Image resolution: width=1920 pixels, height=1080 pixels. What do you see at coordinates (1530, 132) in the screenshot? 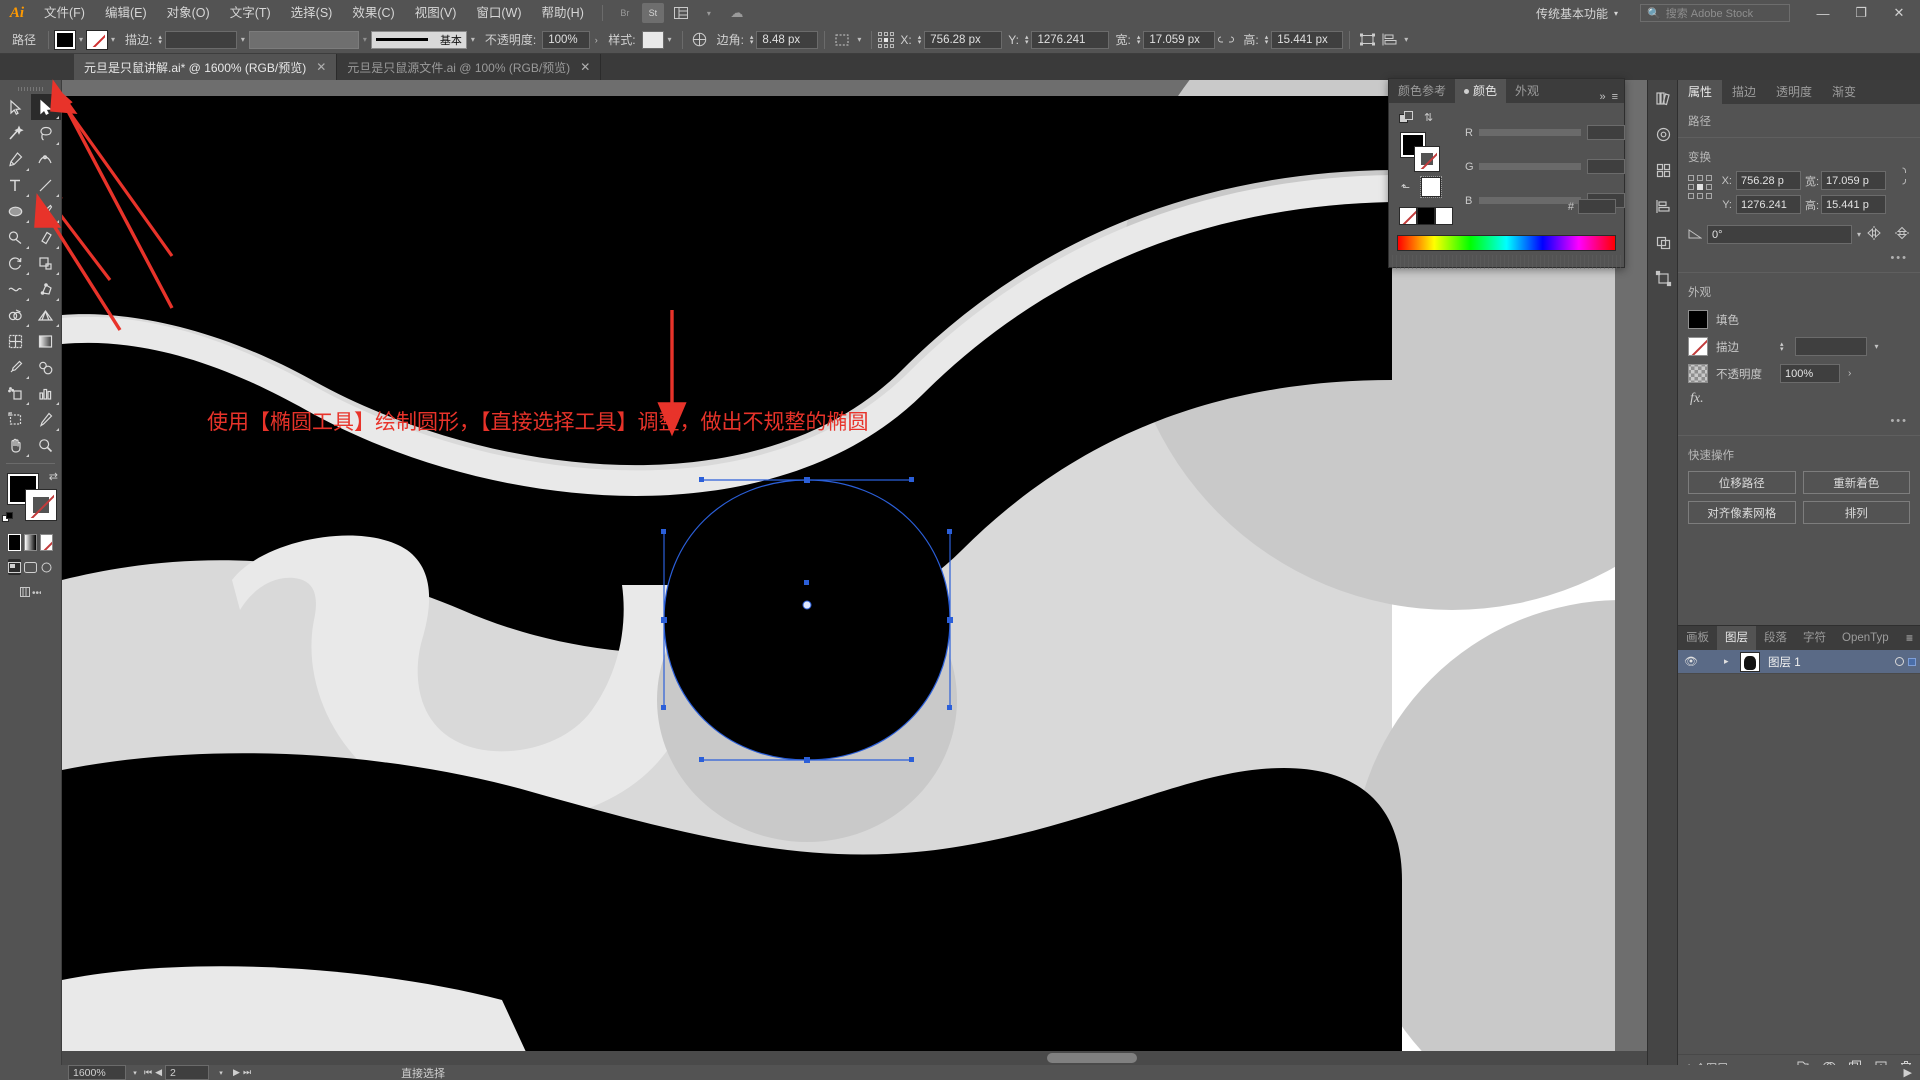
I see `channel-slider-r` at bounding box center [1530, 132].